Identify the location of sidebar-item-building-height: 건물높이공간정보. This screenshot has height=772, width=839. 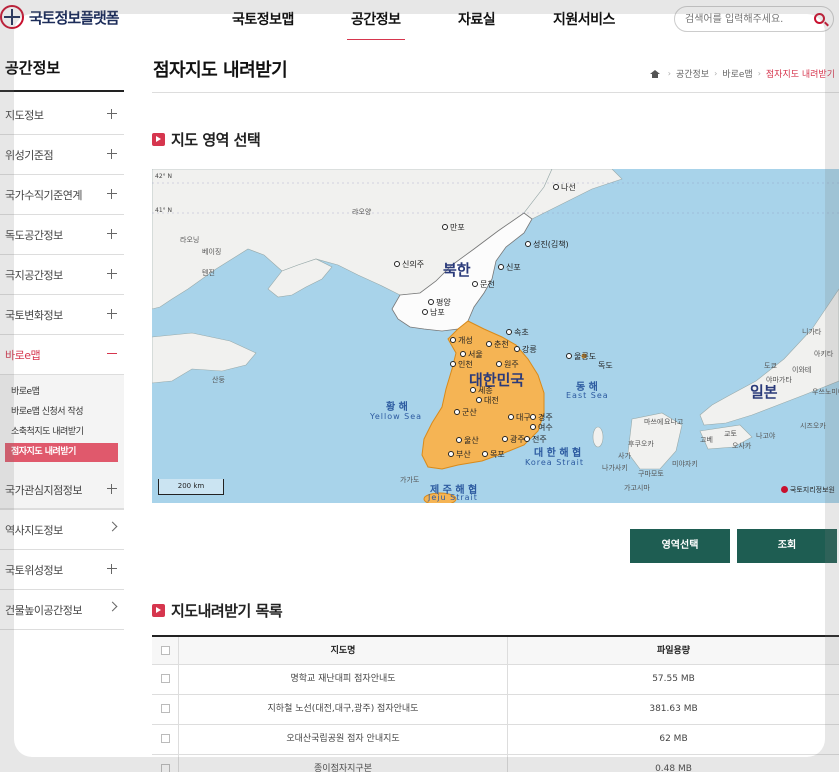
(62, 610).